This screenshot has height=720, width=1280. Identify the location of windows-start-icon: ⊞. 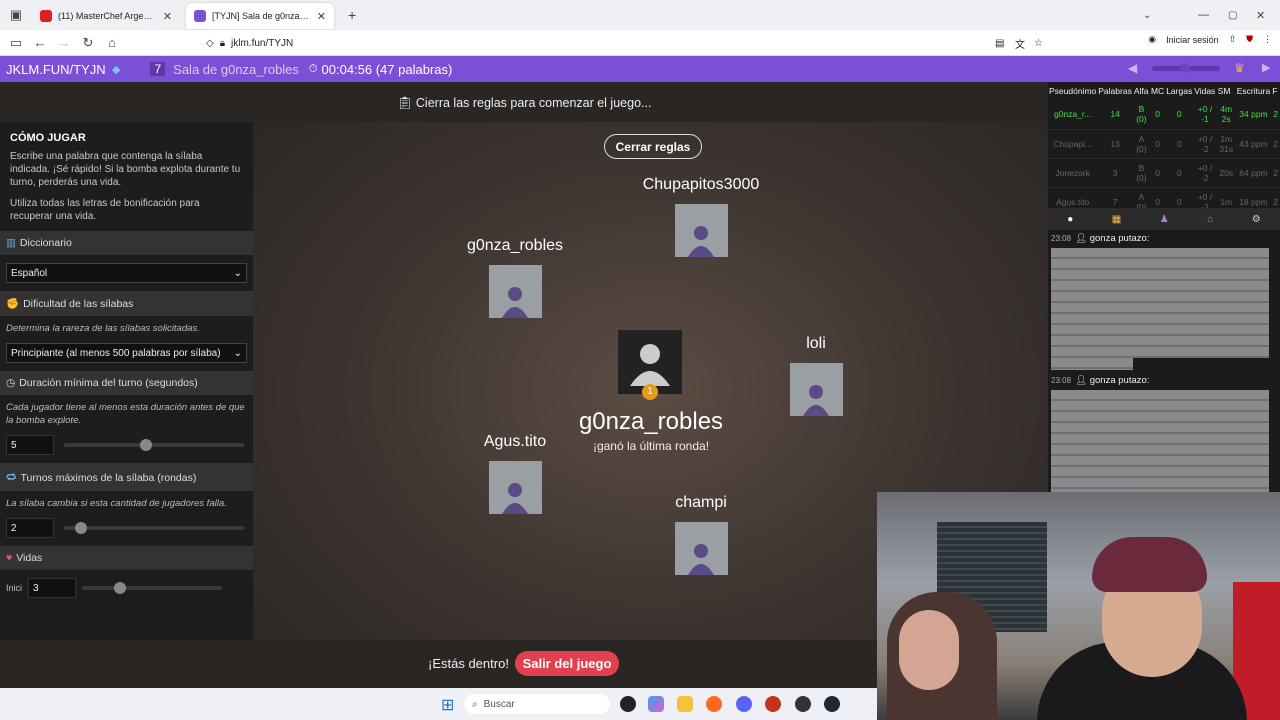
(447, 705).